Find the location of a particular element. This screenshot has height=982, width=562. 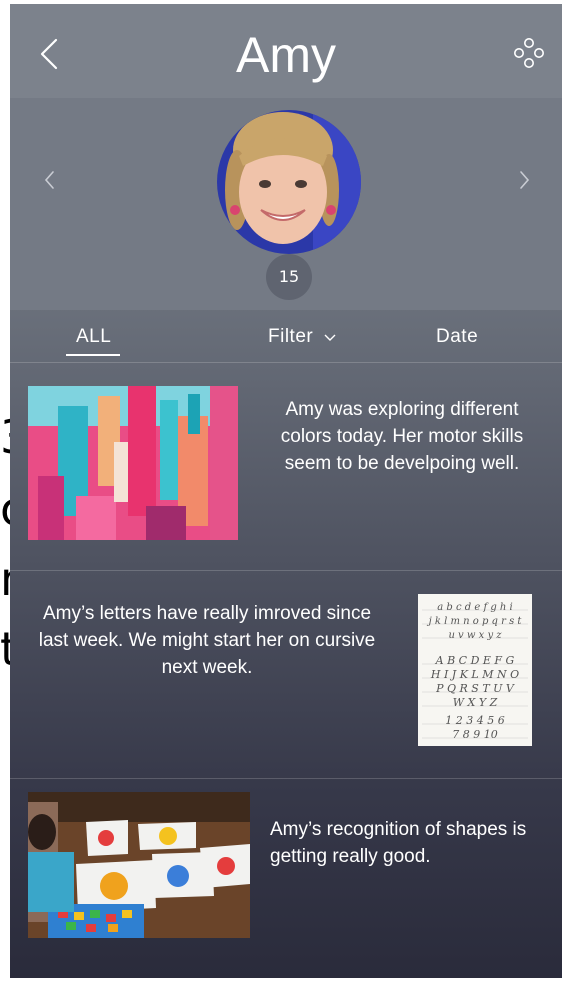

tab-filter: Filter is located at coordinates (302, 337).